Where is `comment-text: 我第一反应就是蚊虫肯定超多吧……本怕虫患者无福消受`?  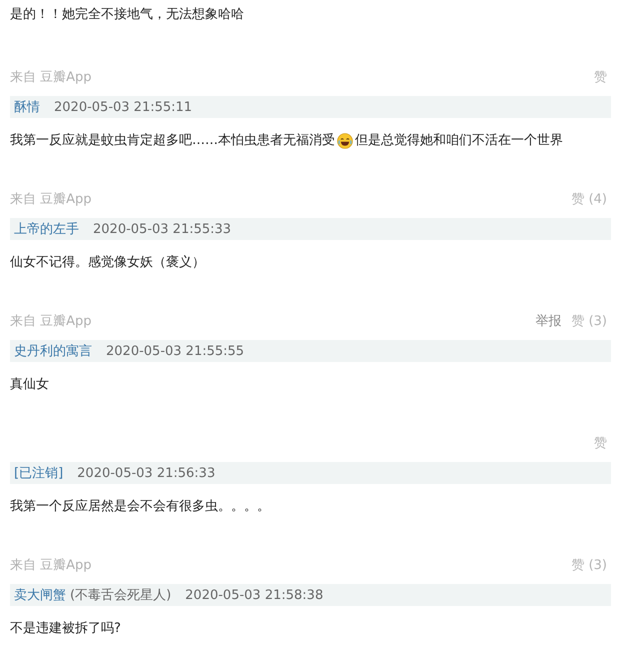
comment-text: 我第一反应就是蚊虫肯定超多吧……本怕虫患者无福消受 is located at coordinates (172, 141).